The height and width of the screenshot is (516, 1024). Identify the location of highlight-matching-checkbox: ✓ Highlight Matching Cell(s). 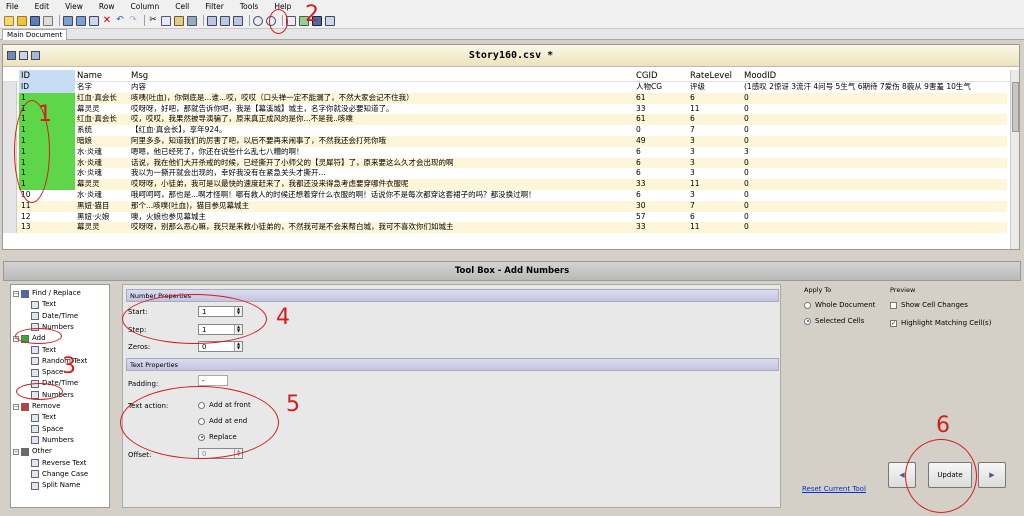
(940, 323).